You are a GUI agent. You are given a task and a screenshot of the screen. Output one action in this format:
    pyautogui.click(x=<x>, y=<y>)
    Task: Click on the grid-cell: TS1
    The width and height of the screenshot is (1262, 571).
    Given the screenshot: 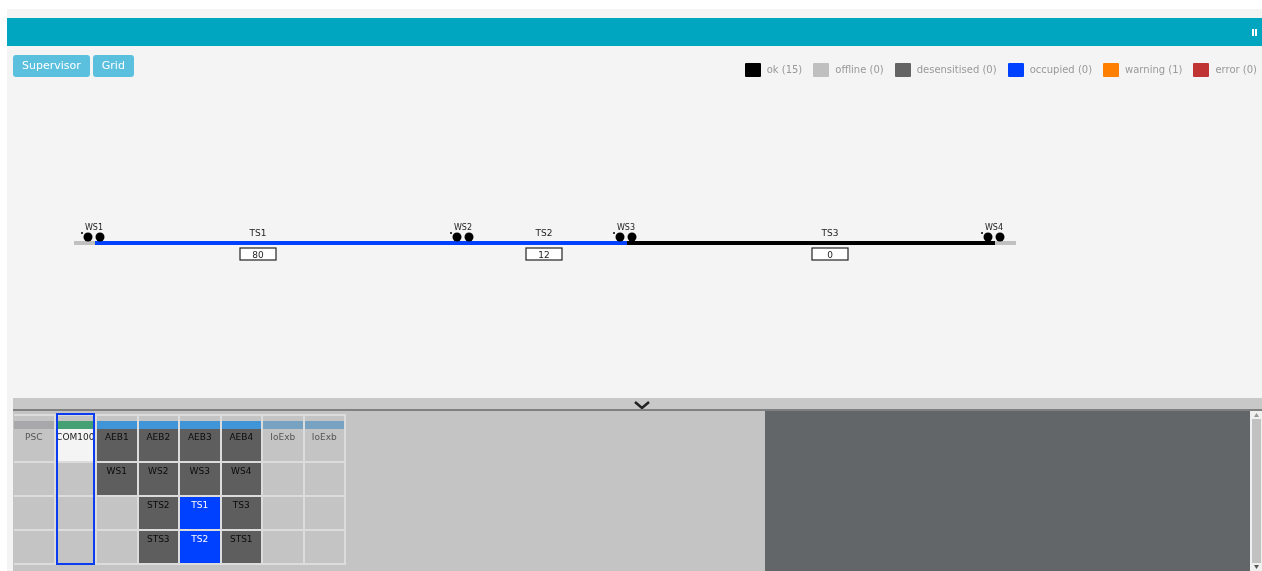 What is the action you would take?
    pyautogui.click(x=200, y=514)
    